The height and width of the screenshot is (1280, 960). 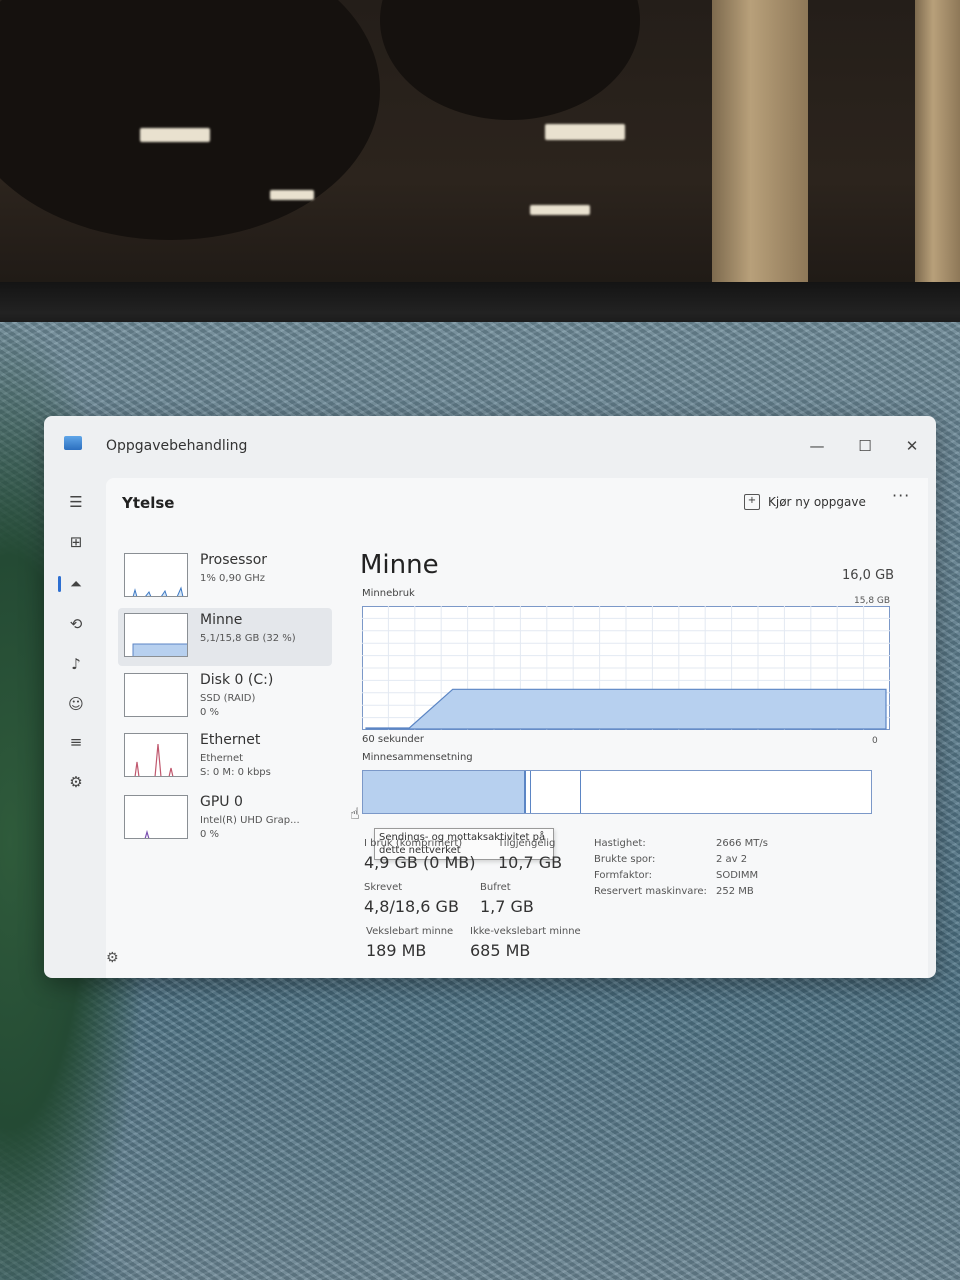 What do you see at coordinates (248, 638) in the screenshot?
I see `device-detail: 5,1/15,8 GB (32 %)` at bounding box center [248, 638].